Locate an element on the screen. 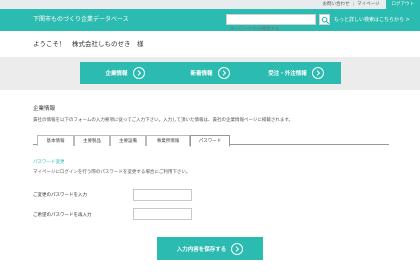 The width and height of the screenshot is (420, 278). nav-label: 受注・外注情報 is located at coordinates (287, 74).